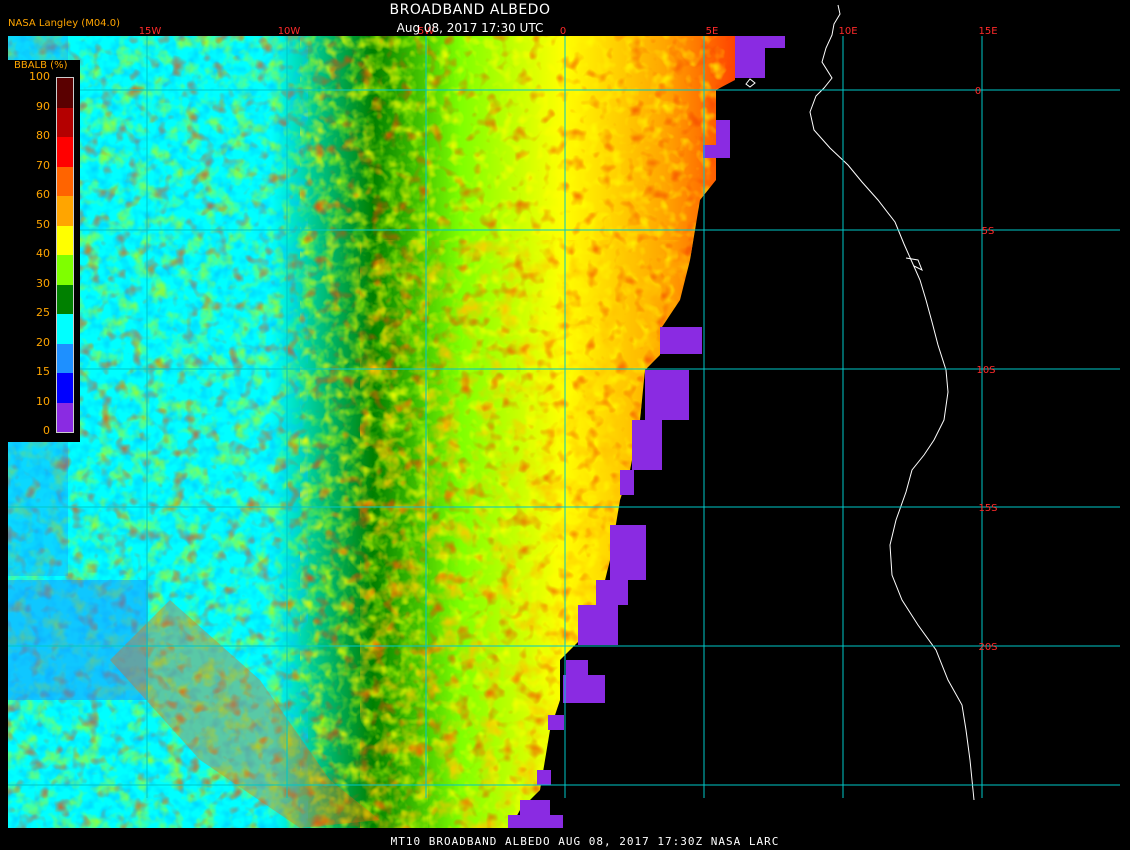  What do you see at coordinates (987, 647) in the screenshot?
I see `lat-label-20s: 20S` at bounding box center [987, 647].